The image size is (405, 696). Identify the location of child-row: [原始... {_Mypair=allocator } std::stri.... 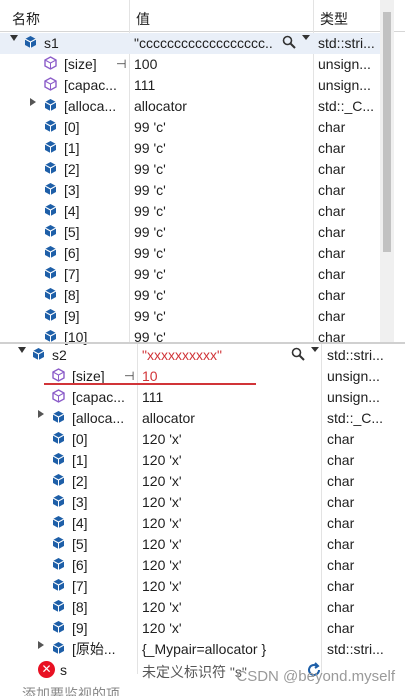
(195, 649).